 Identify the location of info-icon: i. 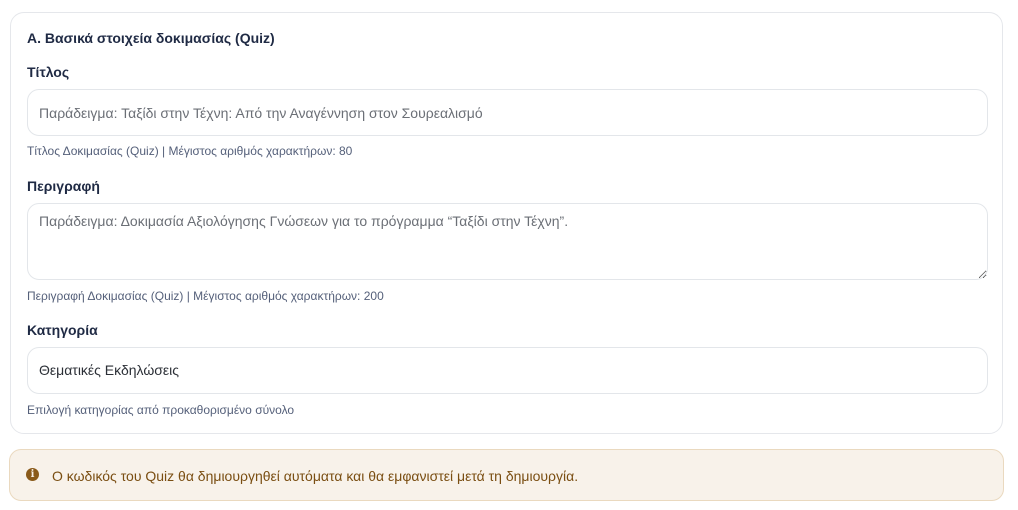
(32, 474).